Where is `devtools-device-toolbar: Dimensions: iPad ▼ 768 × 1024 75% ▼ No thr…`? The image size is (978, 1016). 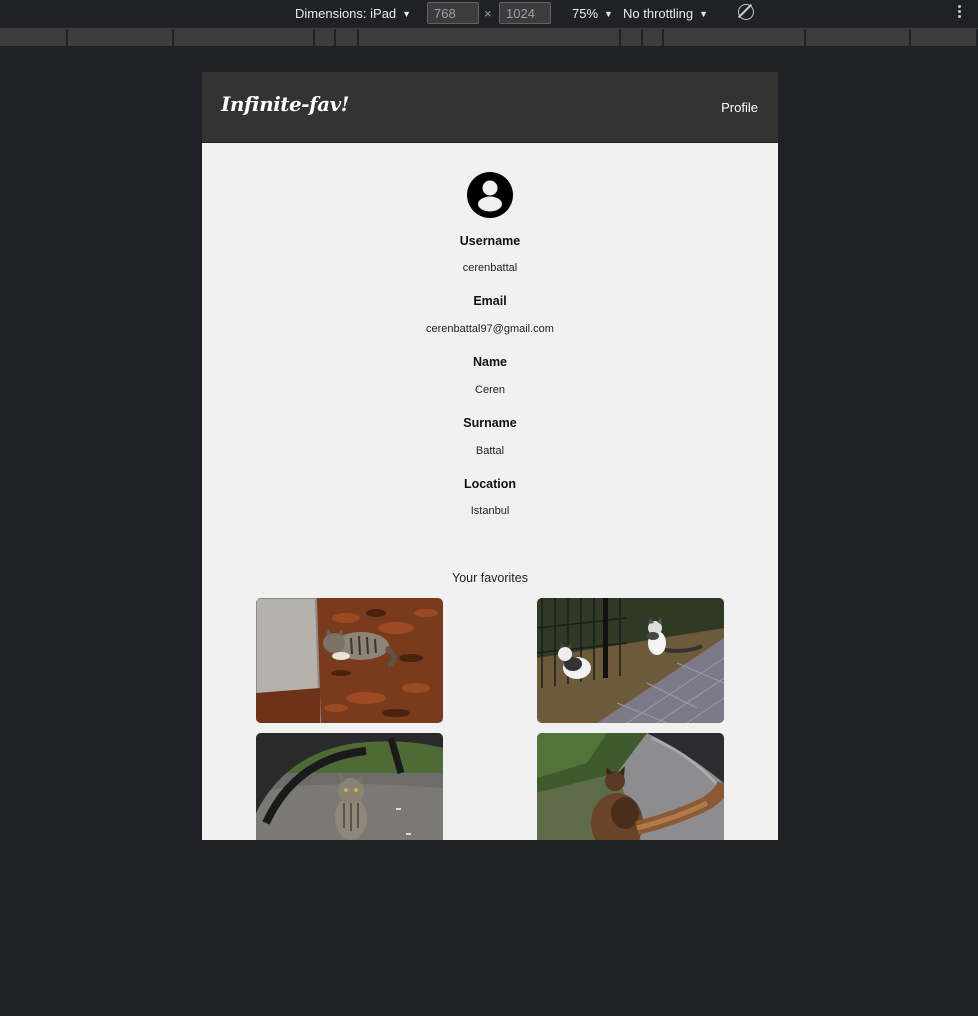
devtools-device-toolbar: Dimensions: iPad ▼ 768 × 1024 75% ▼ No thr… is located at coordinates (489, 14).